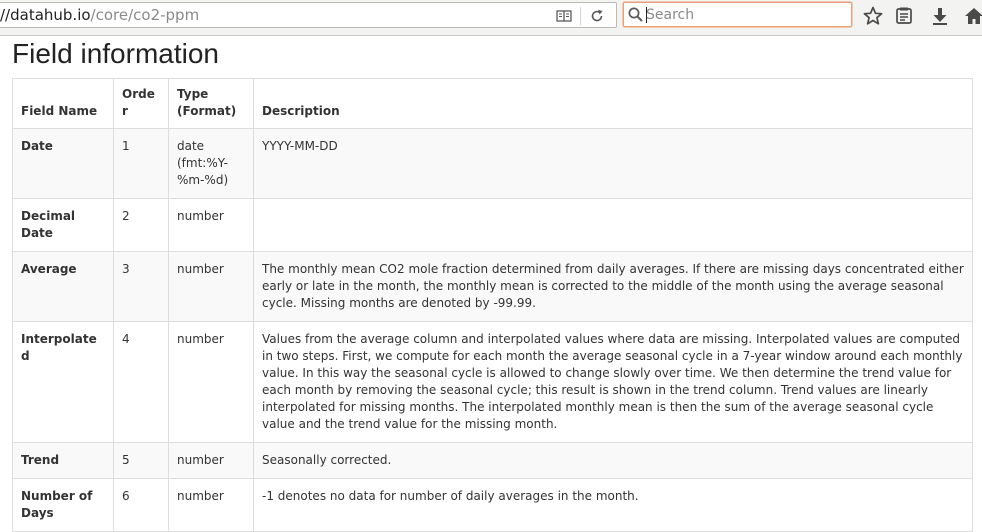  I want to click on table-row: Decimal Date 2 number, so click(492, 225).